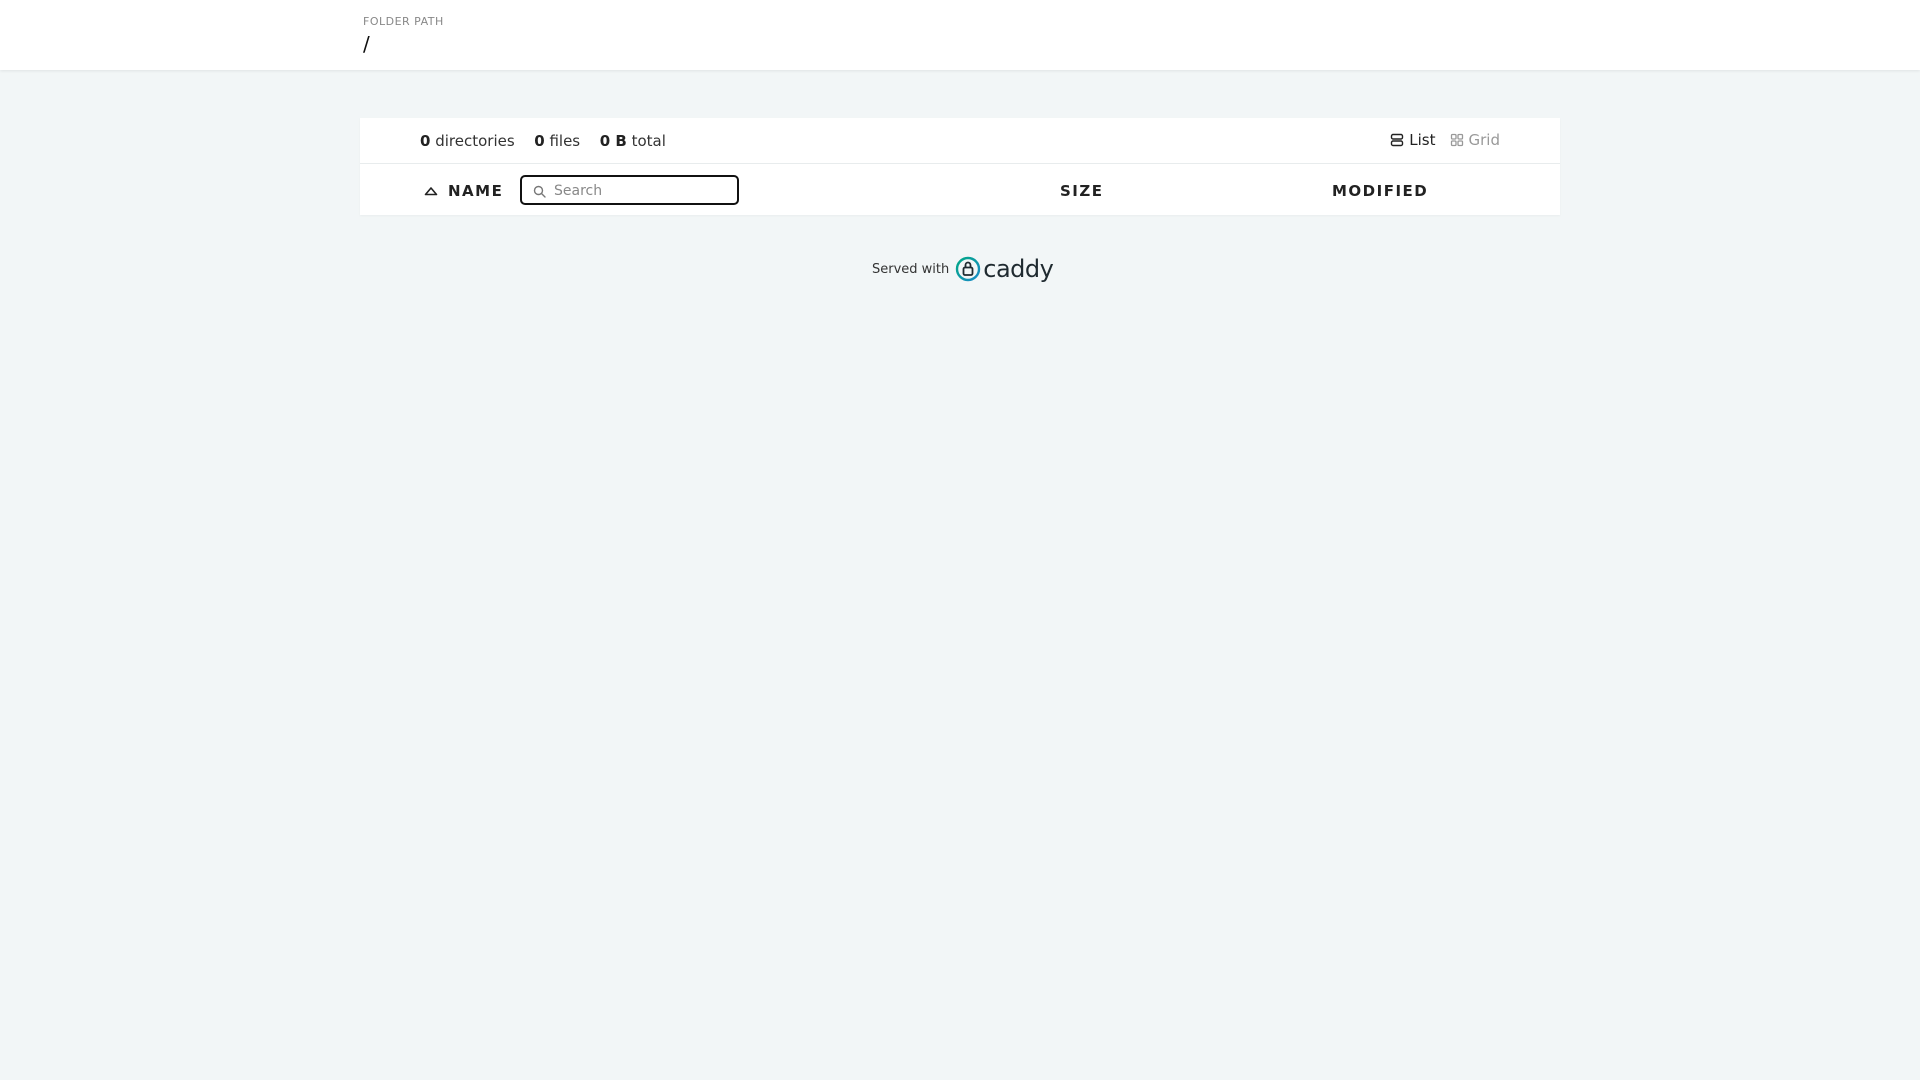 This screenshot has height=1080, width=1920. What do you see at coordinates (539, 141) in the screenshot?
I see `files-count: 0` at bounding box center [539, 141].